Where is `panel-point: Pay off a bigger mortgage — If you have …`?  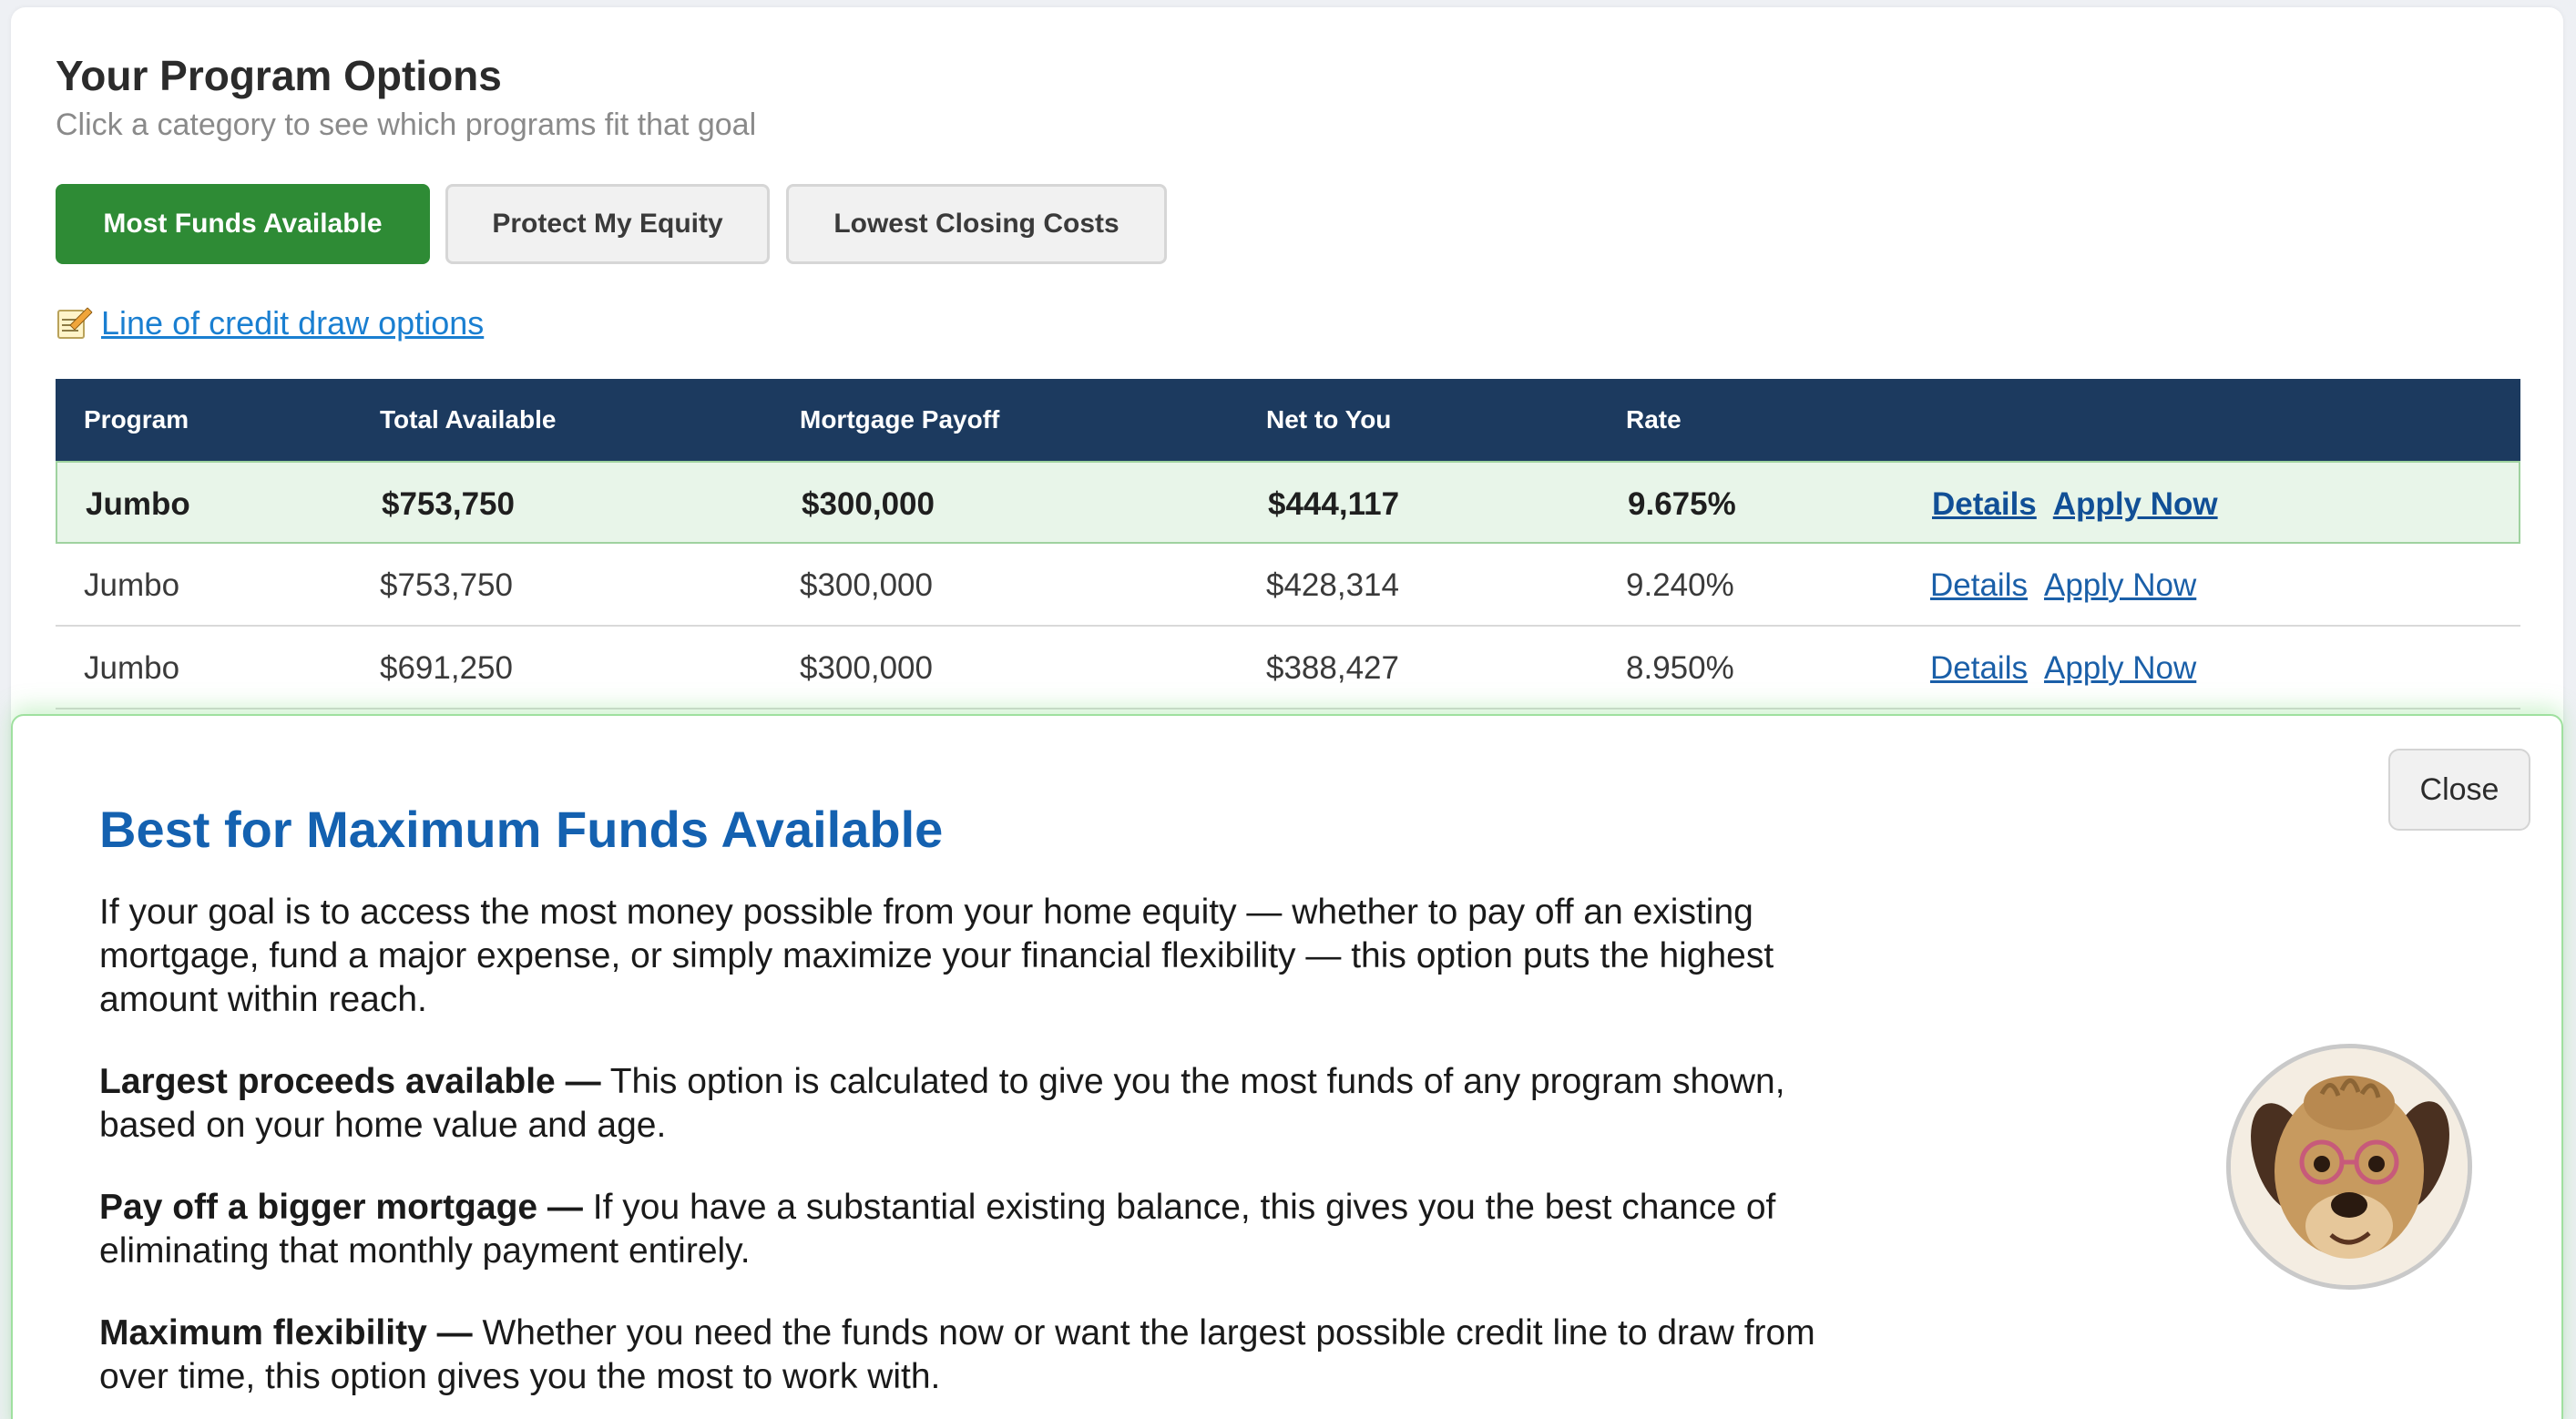 panel-point: Pay off a bigger mortgage — If you have … is located at coordinates (988, 1229).